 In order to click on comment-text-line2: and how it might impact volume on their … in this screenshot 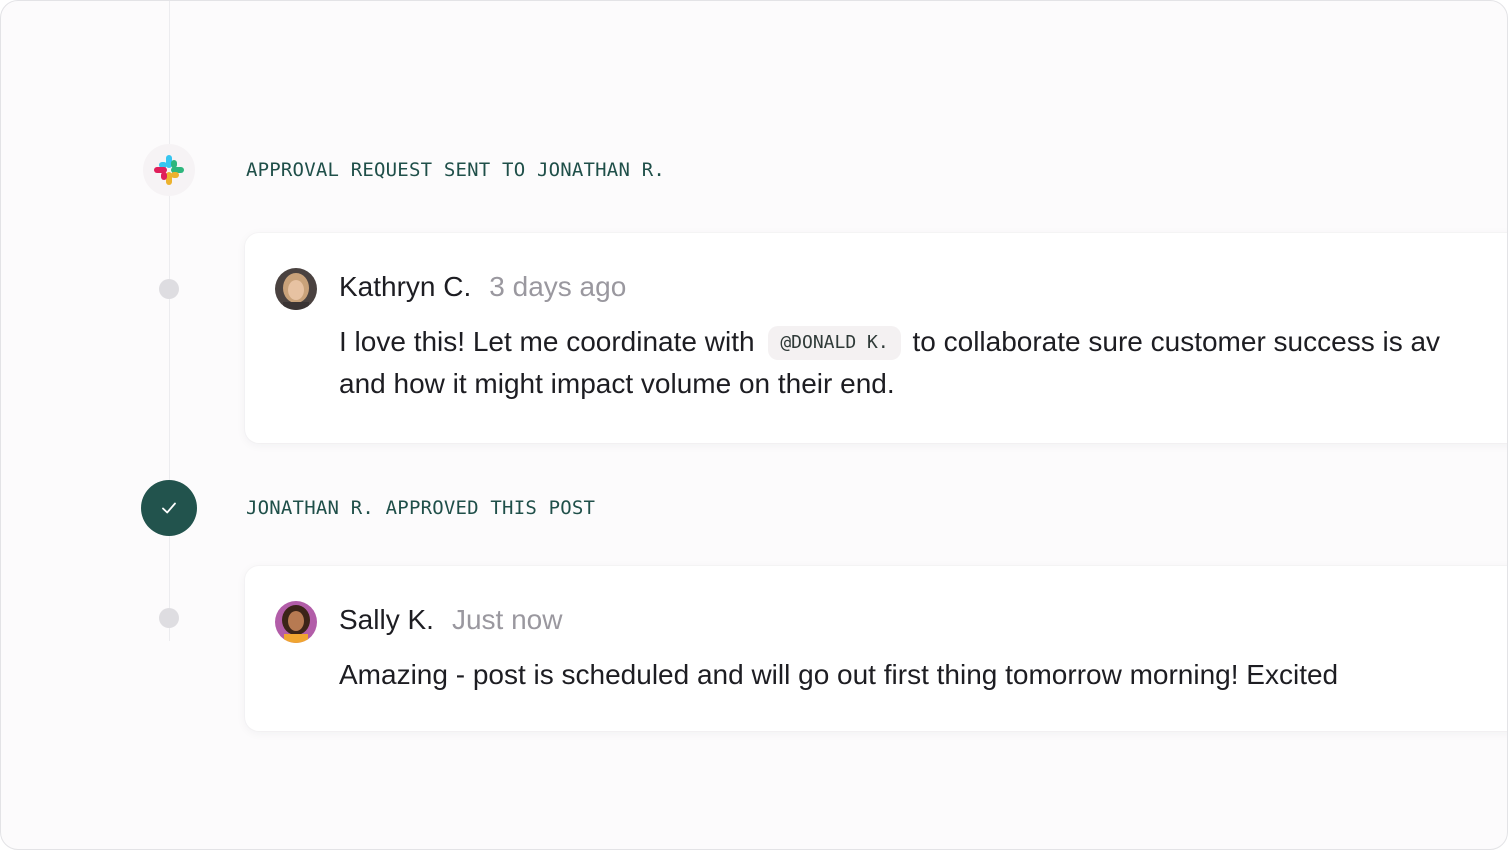, I will do `click(617, 383)`.